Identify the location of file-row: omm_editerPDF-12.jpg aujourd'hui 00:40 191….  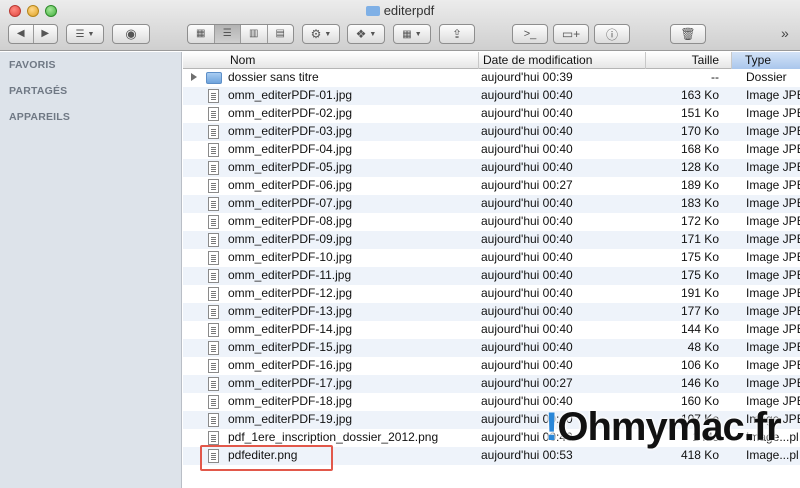
(491, 294).